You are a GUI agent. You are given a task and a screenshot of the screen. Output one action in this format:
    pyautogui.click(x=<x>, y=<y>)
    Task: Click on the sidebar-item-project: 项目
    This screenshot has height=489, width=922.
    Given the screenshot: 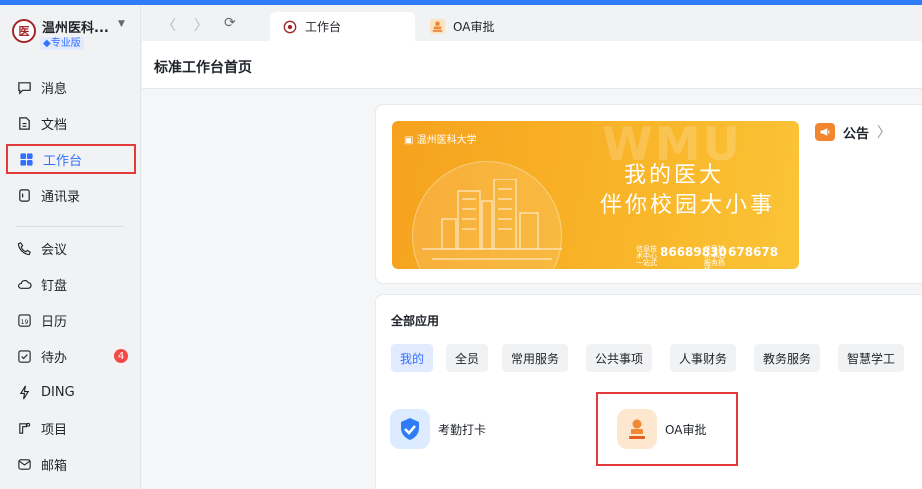 What is the action you would take?
    pyautogui.click(x=71, y=428)
    